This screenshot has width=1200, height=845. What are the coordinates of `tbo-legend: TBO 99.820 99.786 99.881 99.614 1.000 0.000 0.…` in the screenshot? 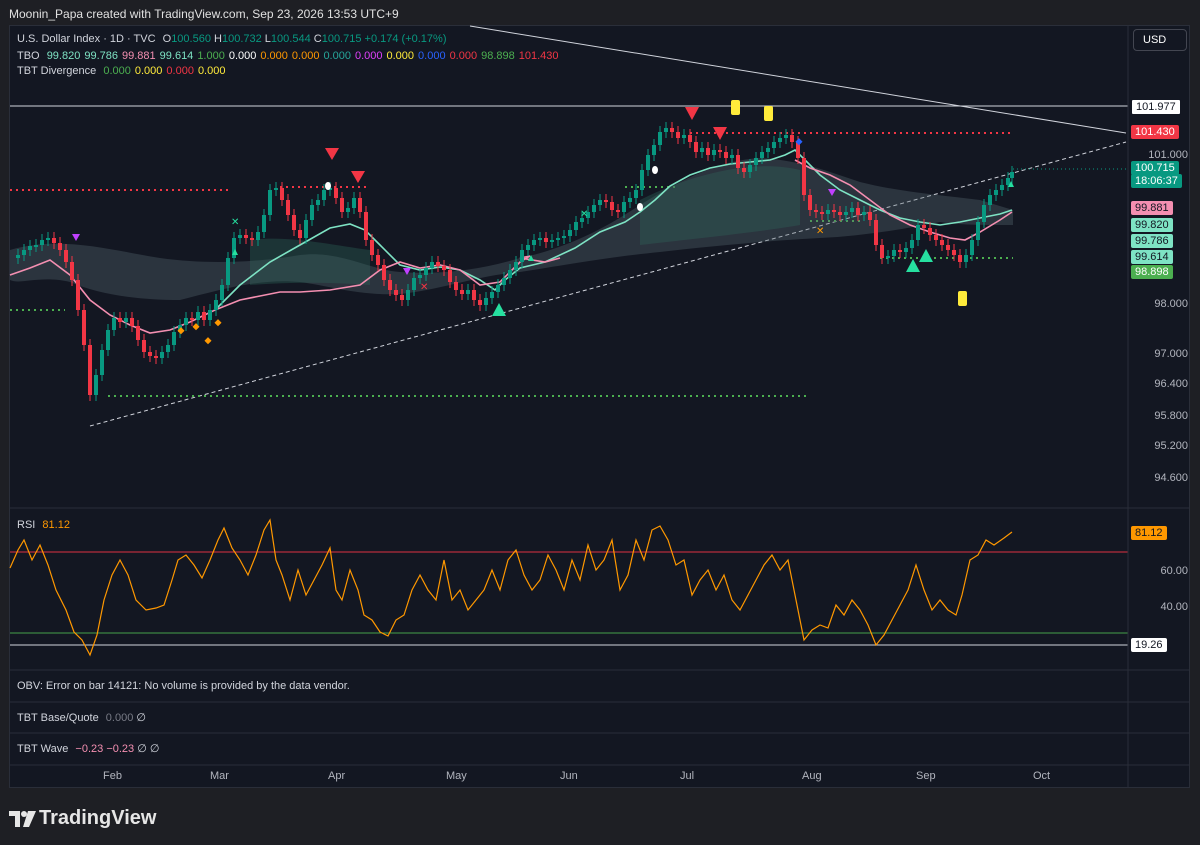 It's located at (288, 56).